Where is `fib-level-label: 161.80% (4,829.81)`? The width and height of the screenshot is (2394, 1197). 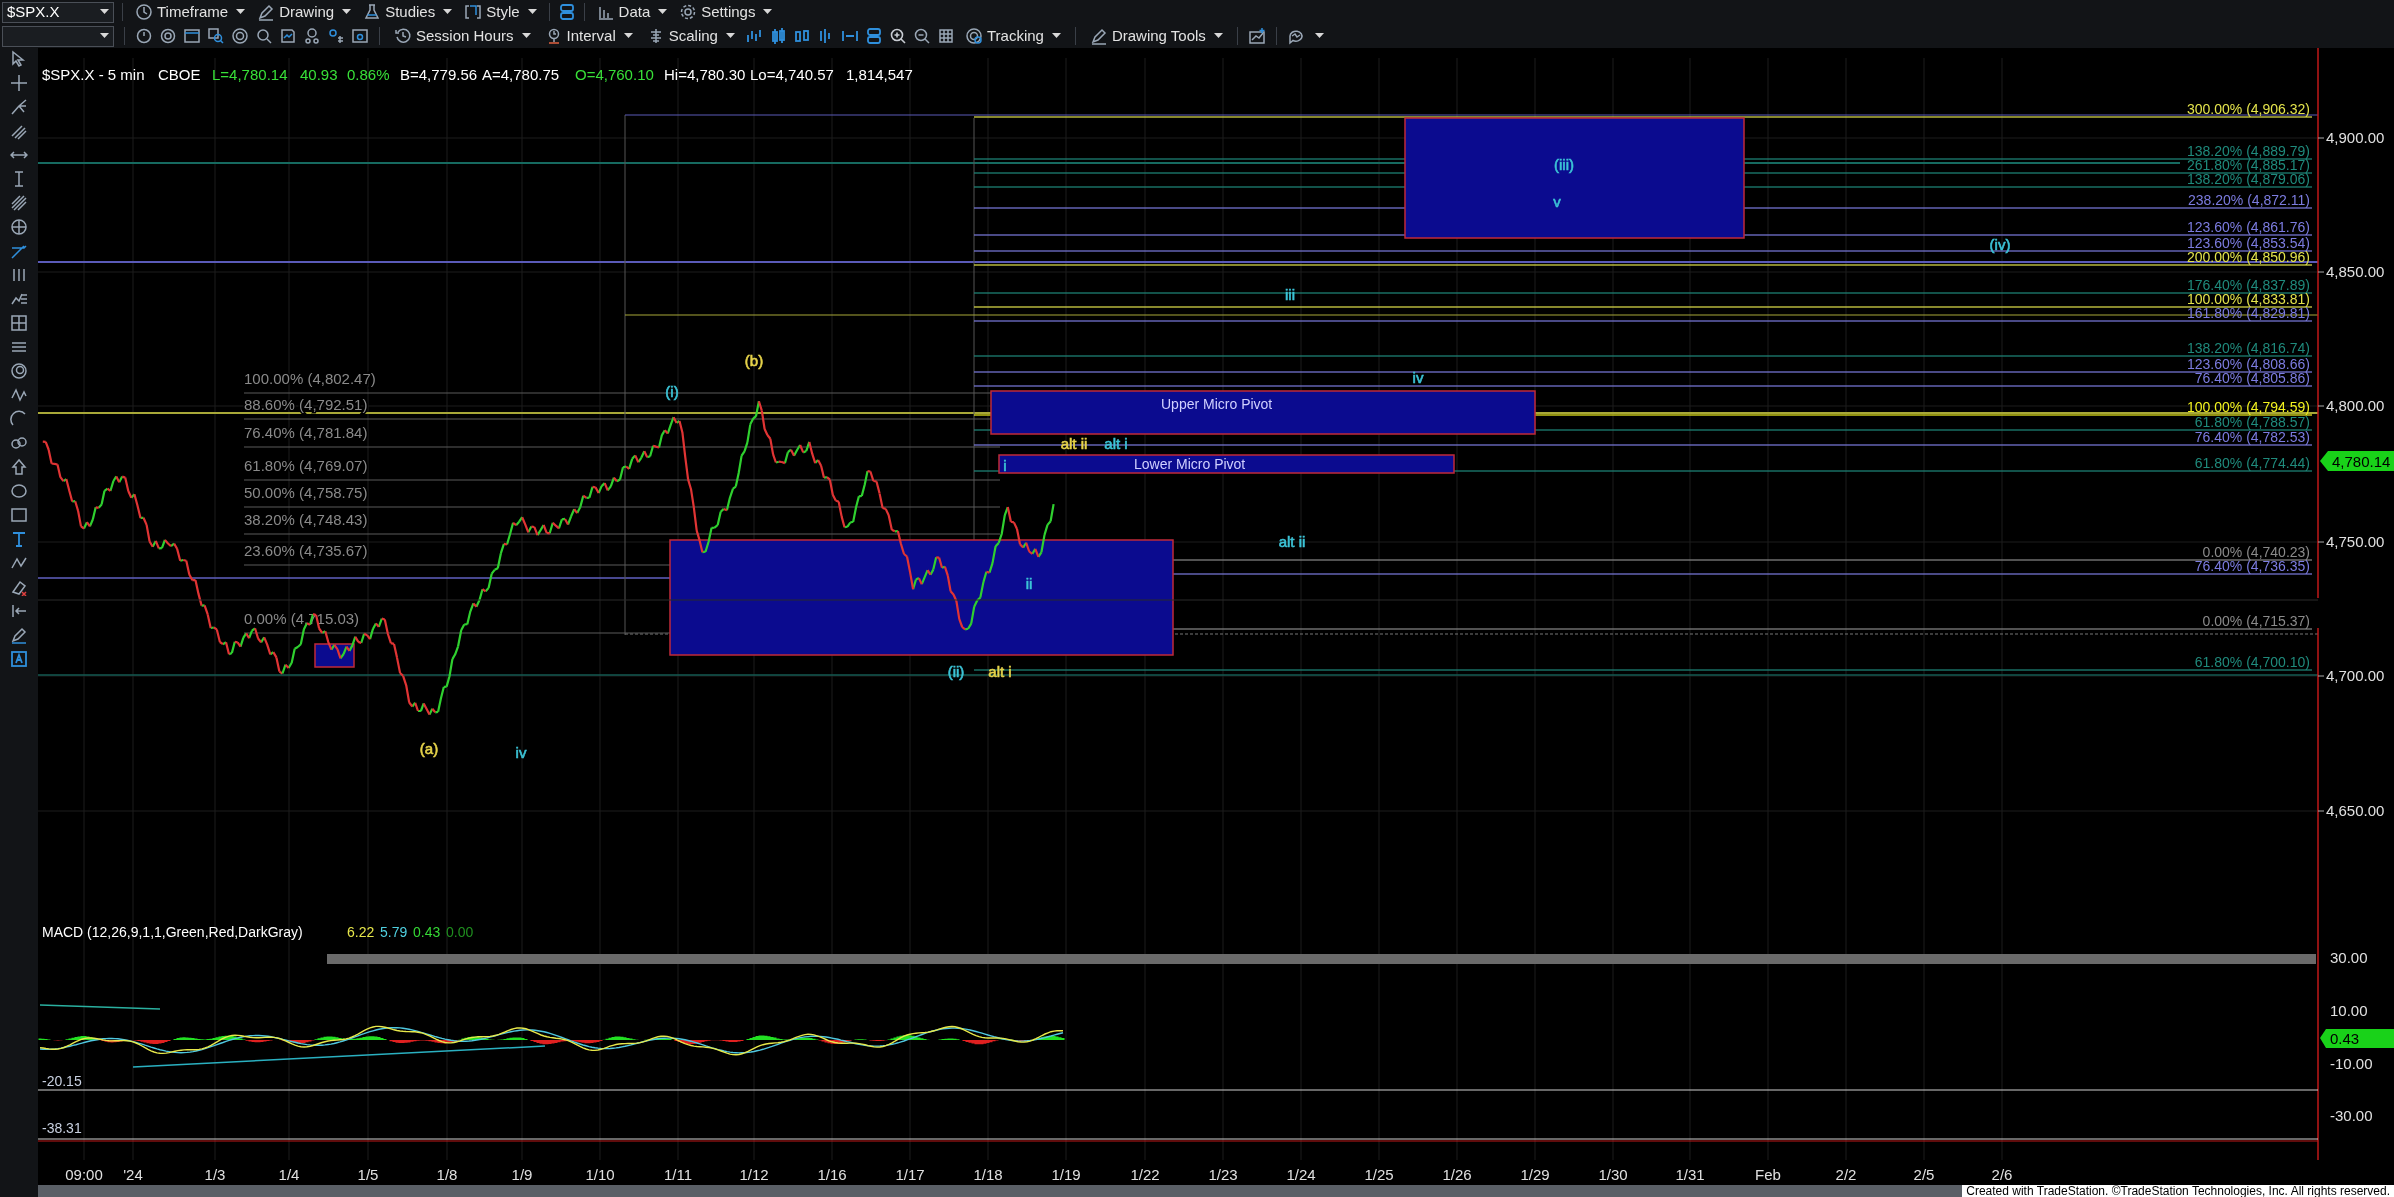 fib-level-label: 161.80% (4,829.81) is located at coordinates (2248, 313).